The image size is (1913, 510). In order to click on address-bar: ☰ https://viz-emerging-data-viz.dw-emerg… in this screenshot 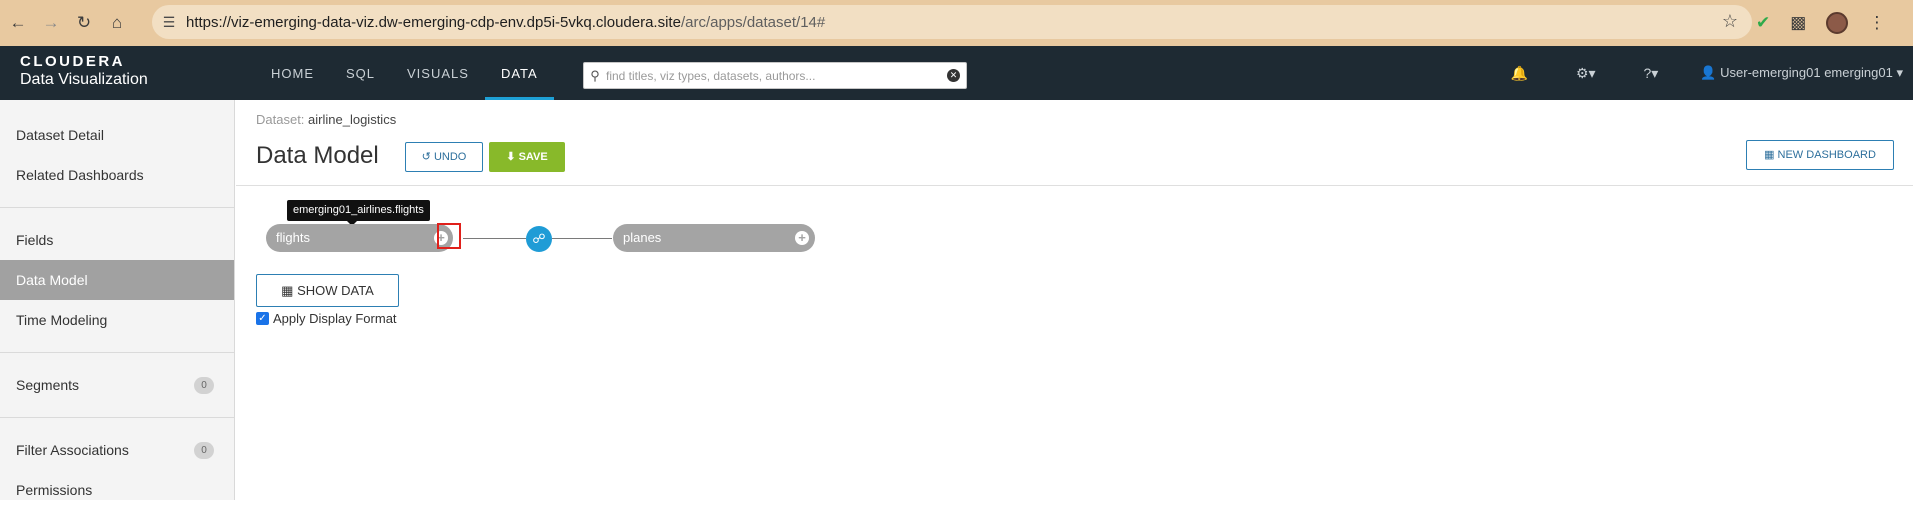, I will do `click(952, 22)`.